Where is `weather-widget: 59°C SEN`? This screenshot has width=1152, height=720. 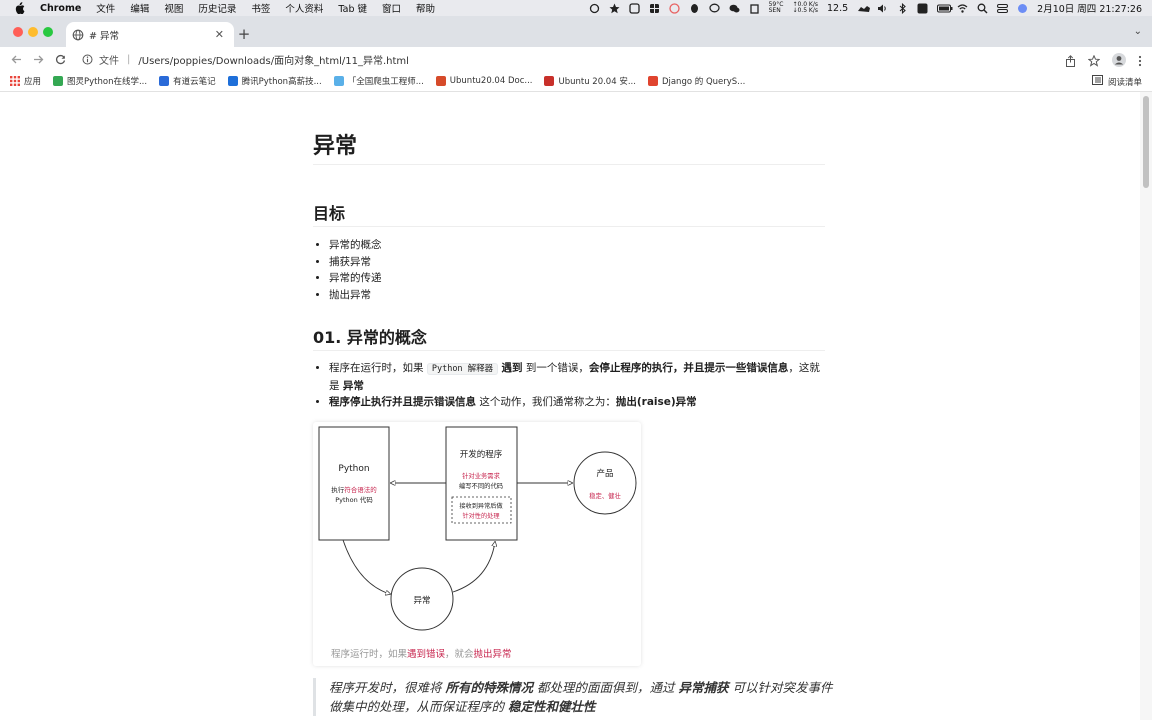
weather-widget: 59°C SEN is located at coordinates (776, 8).